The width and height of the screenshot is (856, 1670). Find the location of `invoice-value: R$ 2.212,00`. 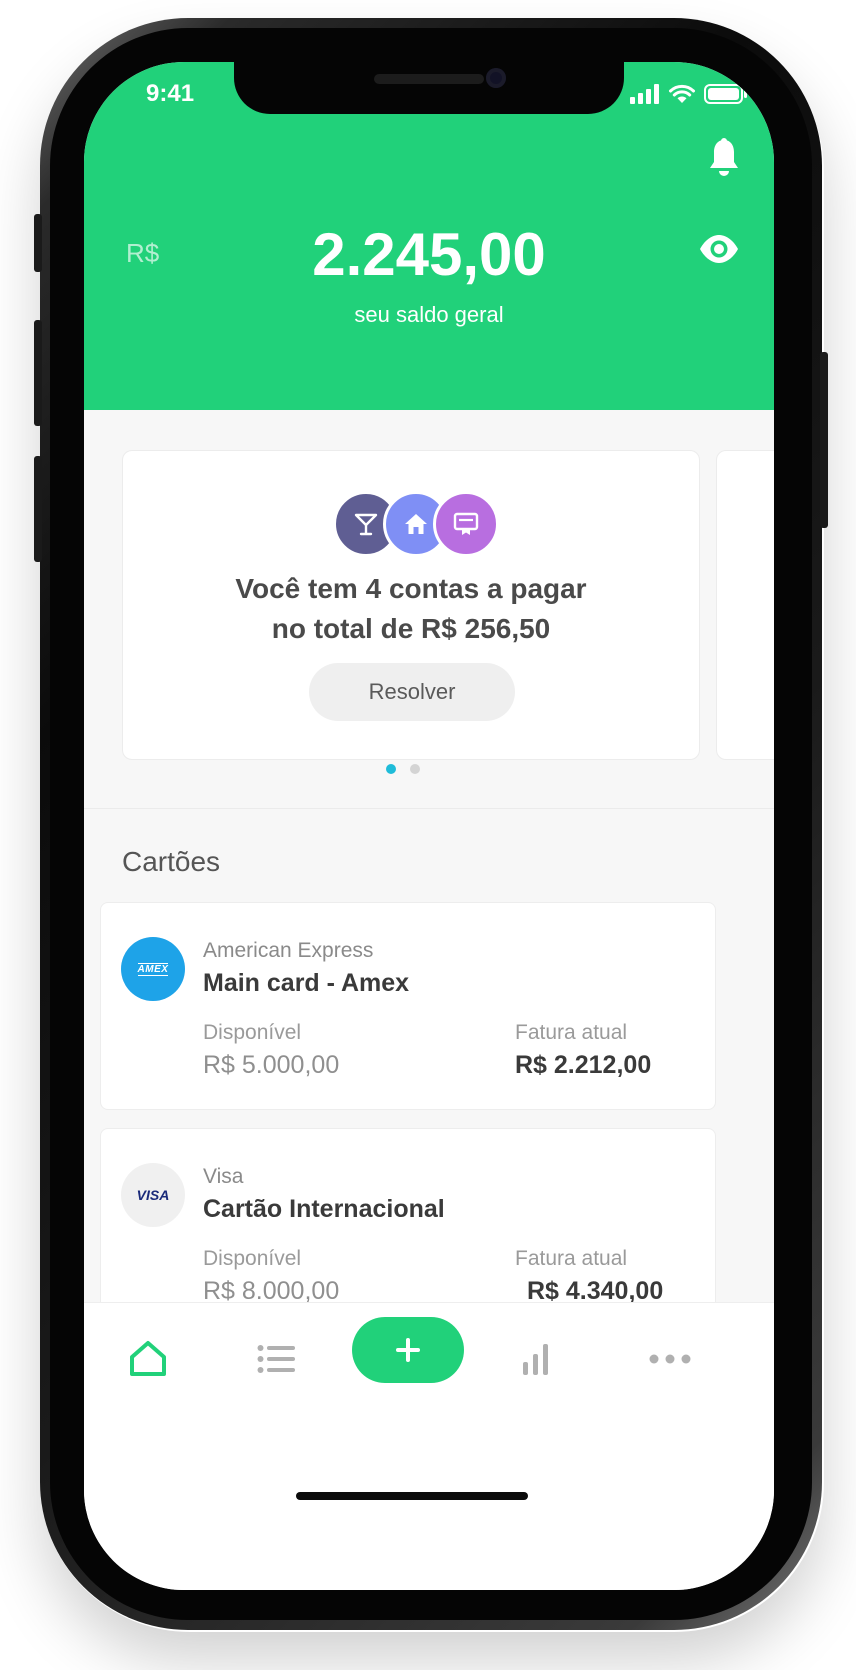

invoice-value: R$ 2.212,00 is located at coordinates (583, 1065).